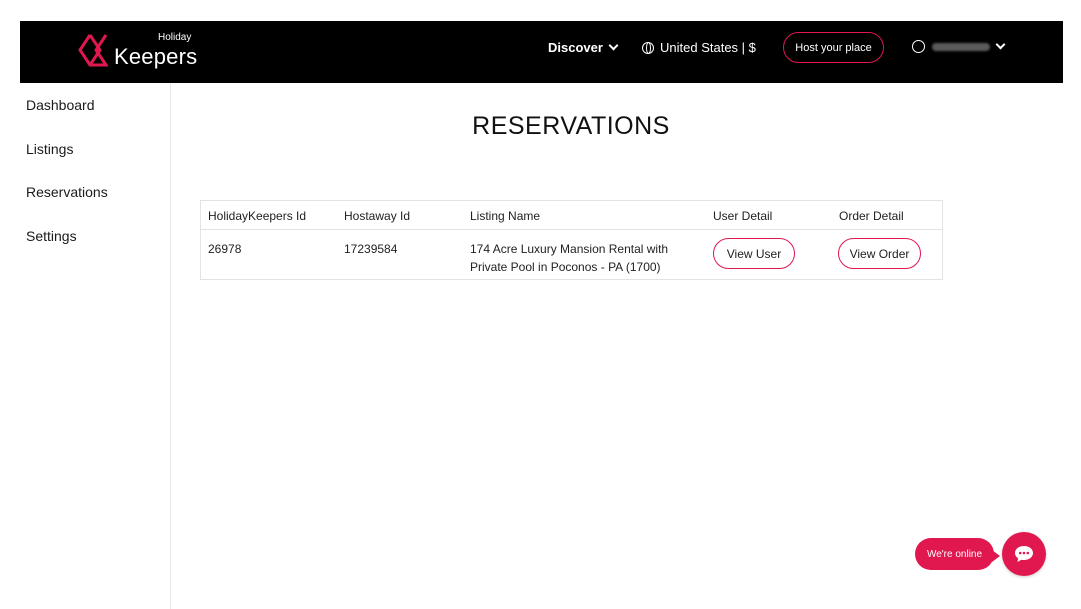 This screenshot has width=1081, height=609. I want to click on sidebar-item-dashboard: Dashboard, so click(60, 105).